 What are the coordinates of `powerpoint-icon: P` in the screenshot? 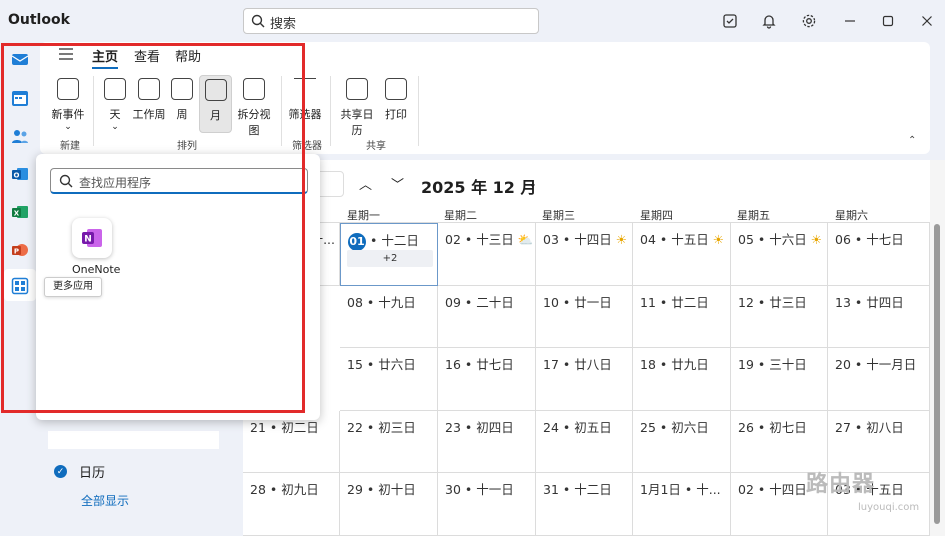 It's located at (20, 250).